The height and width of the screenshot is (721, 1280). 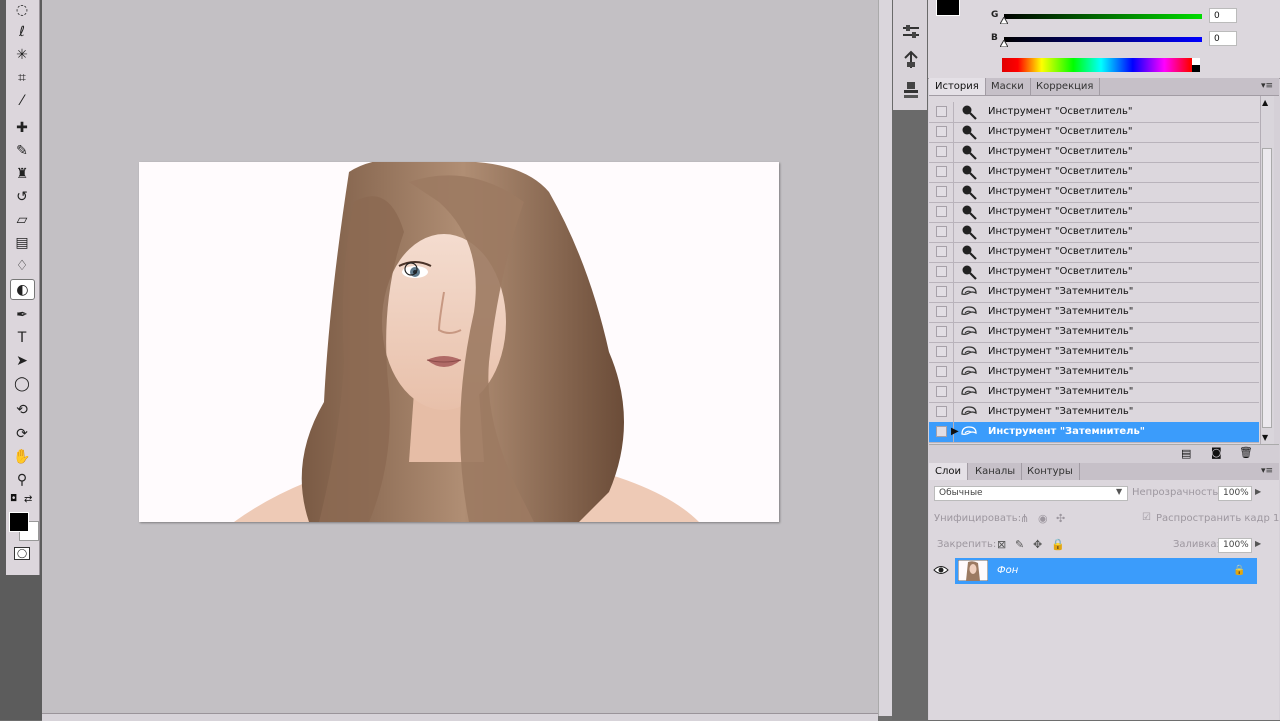 I want to click on history-state-row: ▶ Инструмент "Затемнитель", so click(x=1094, y=432).